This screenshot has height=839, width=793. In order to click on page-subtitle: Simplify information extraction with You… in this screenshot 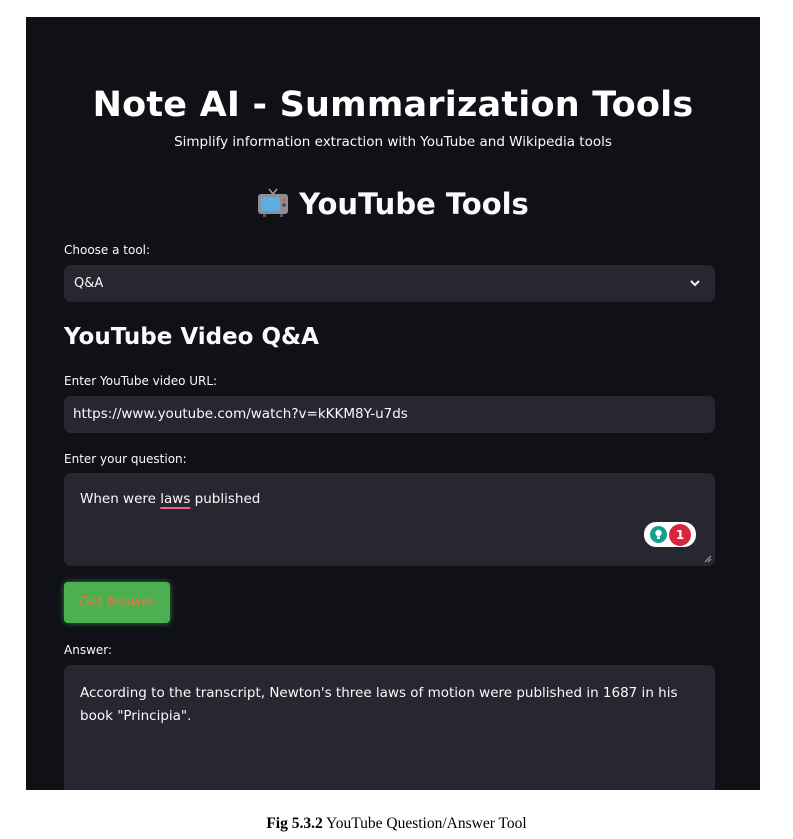, I will do `click(393, 142)`.